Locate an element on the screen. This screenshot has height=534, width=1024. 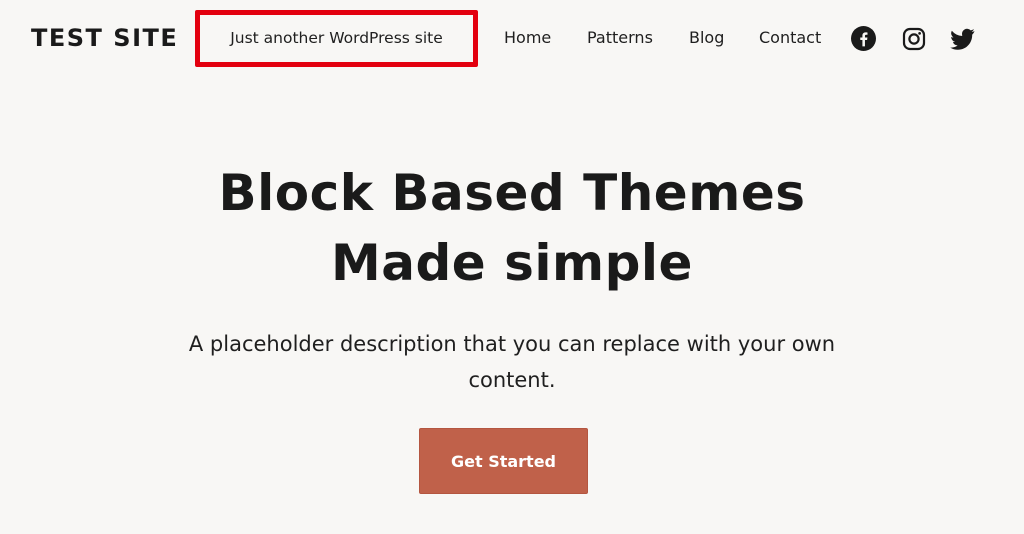
facebook-icon is located at coordinates (863, 38).